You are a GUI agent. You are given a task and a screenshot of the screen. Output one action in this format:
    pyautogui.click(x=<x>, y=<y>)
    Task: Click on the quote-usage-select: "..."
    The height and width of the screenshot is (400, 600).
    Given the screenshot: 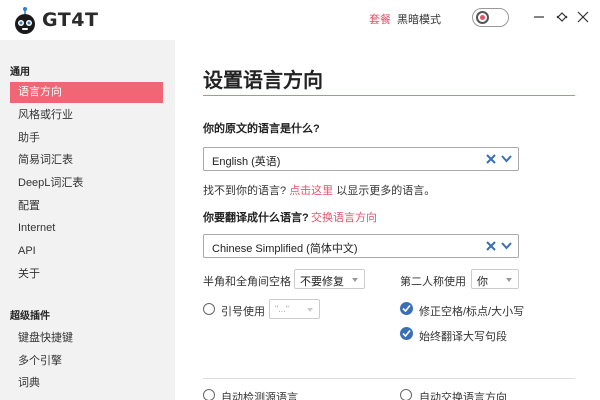 What is the action you would take?
    pyautogui.click(x=294, y=309)
    